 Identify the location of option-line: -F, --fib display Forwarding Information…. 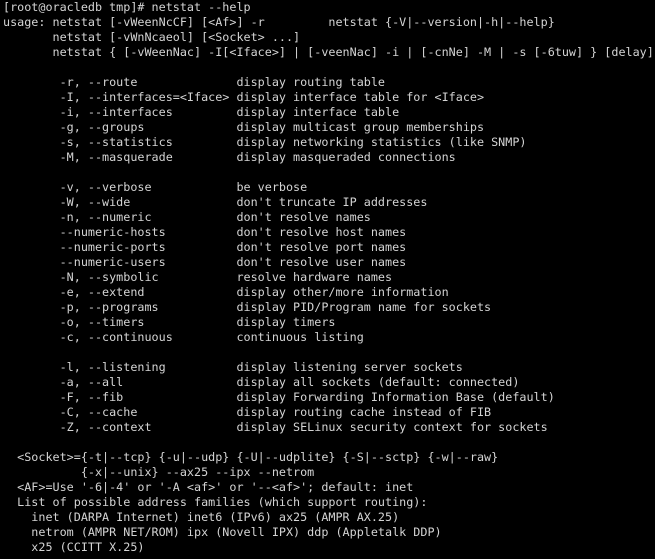
(279, 397).